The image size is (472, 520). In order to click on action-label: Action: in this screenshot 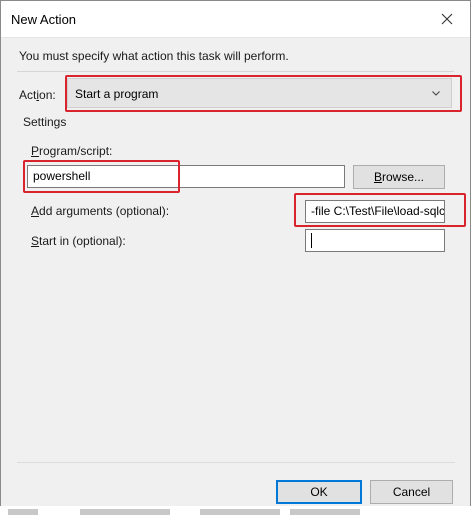, I will do `click(37, 95)`.